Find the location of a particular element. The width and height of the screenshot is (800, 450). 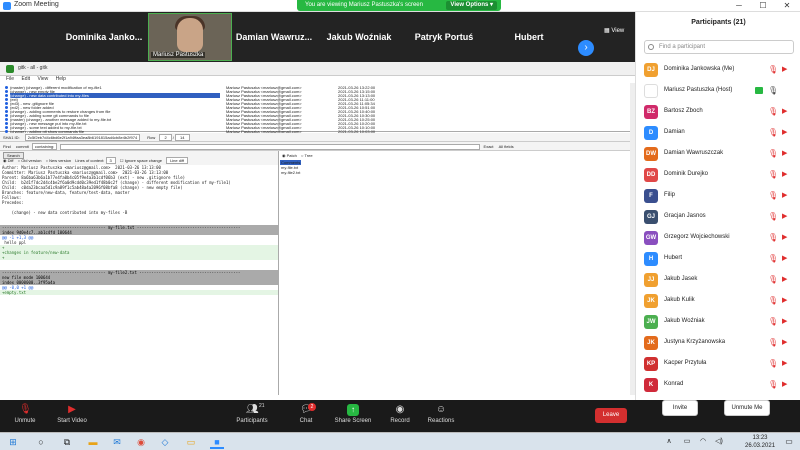

unmute-button: 🎙︎ Unmute is located at coordinates (25, 414).